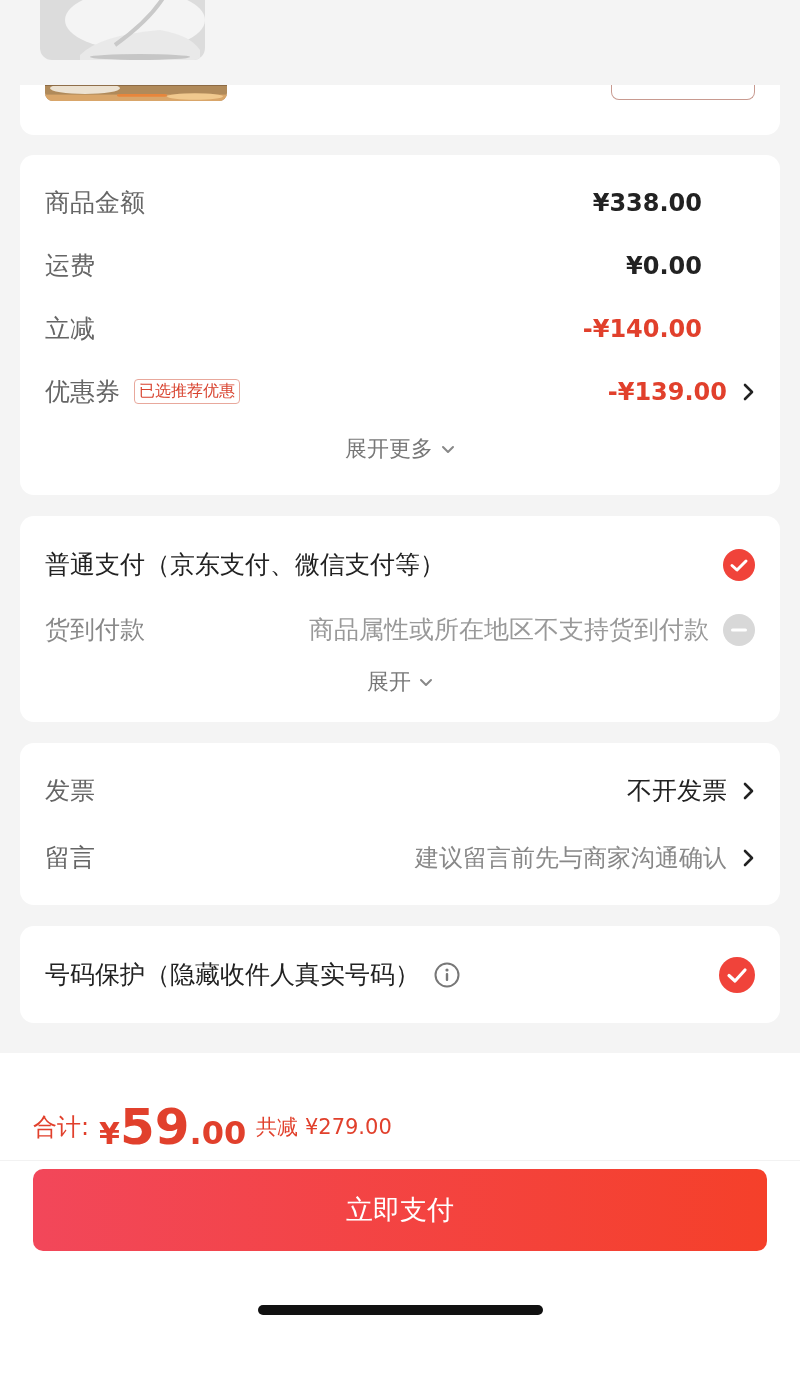 The image size is (800, 1379). Describe the element at coordinates (509, 630) in the screenshot. I see `unavailable-note: 商品属性或所在地区不支持货到付款` at that location.